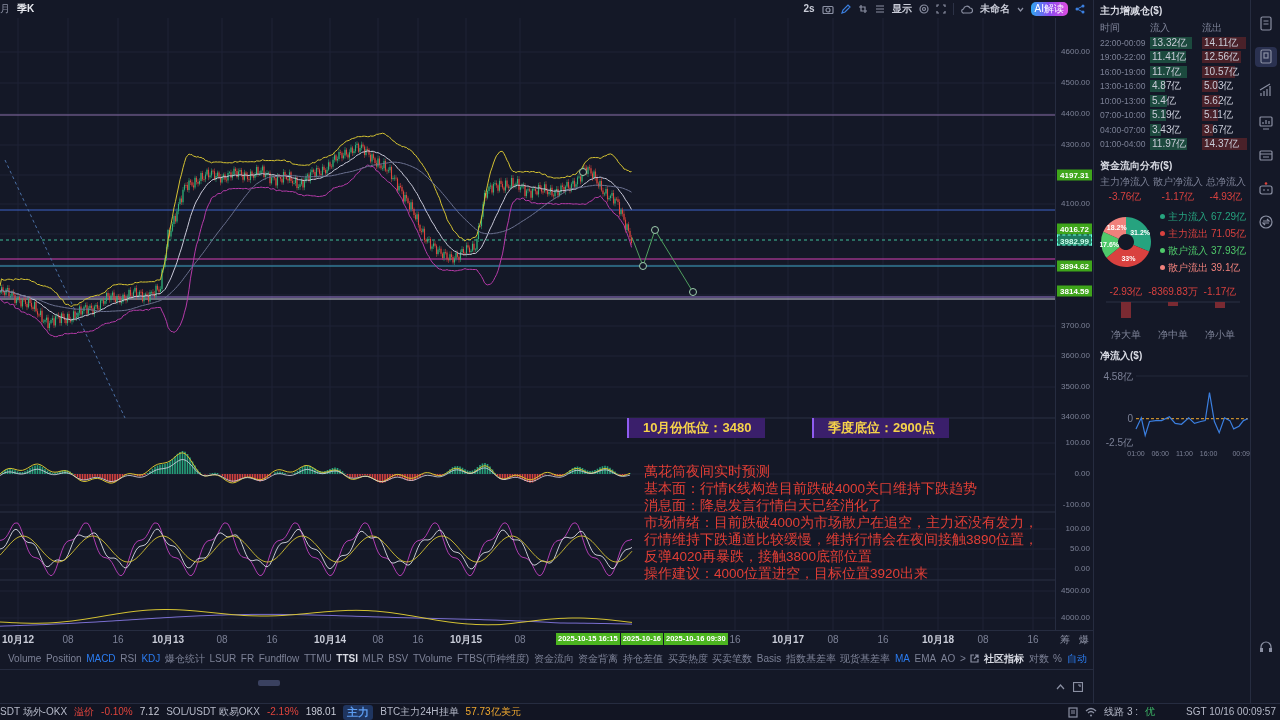  Describe the element at coordinates (101, 658) in the screenshot. I see `indicator-tab: MACD` at that location.